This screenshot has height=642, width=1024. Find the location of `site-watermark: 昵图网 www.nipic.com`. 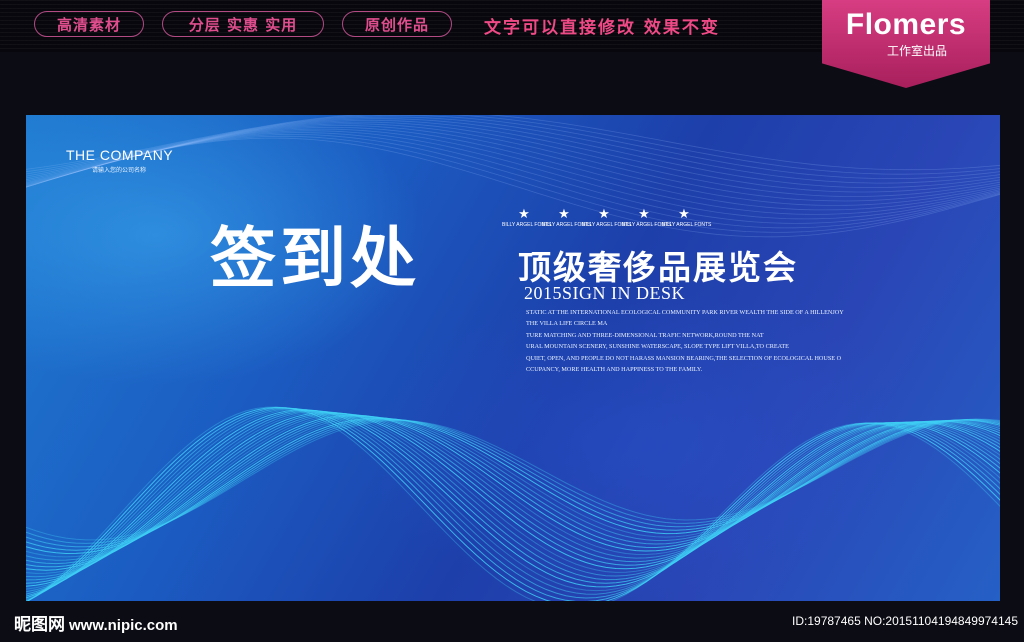

site-watermark: 昵图网 www.nipic.com is located at coordinates (96, 622).